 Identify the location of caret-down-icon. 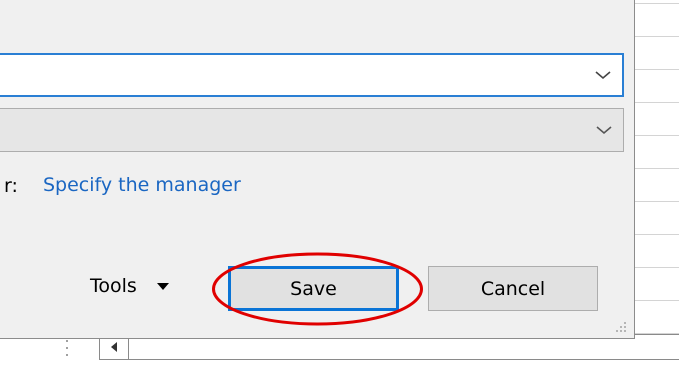
(162, 286).